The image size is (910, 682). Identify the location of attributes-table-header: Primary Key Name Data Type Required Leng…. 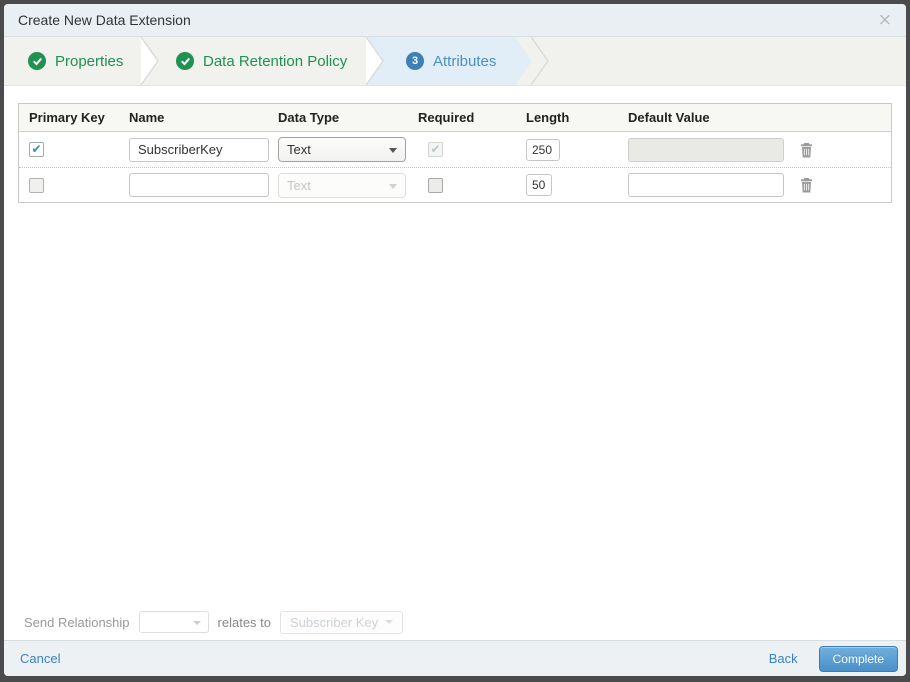
(455, 118).